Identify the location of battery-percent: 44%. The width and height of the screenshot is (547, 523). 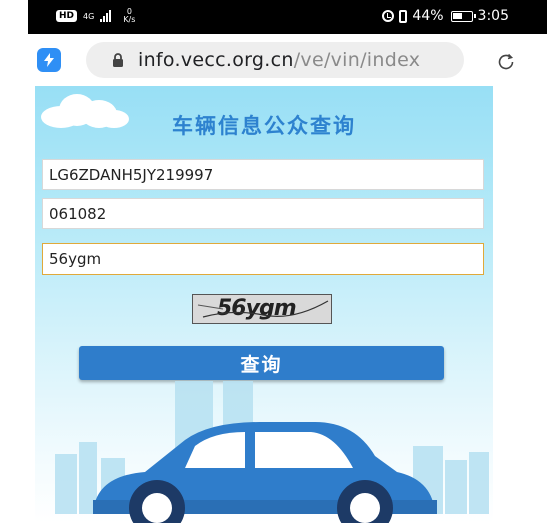
(428, 16).